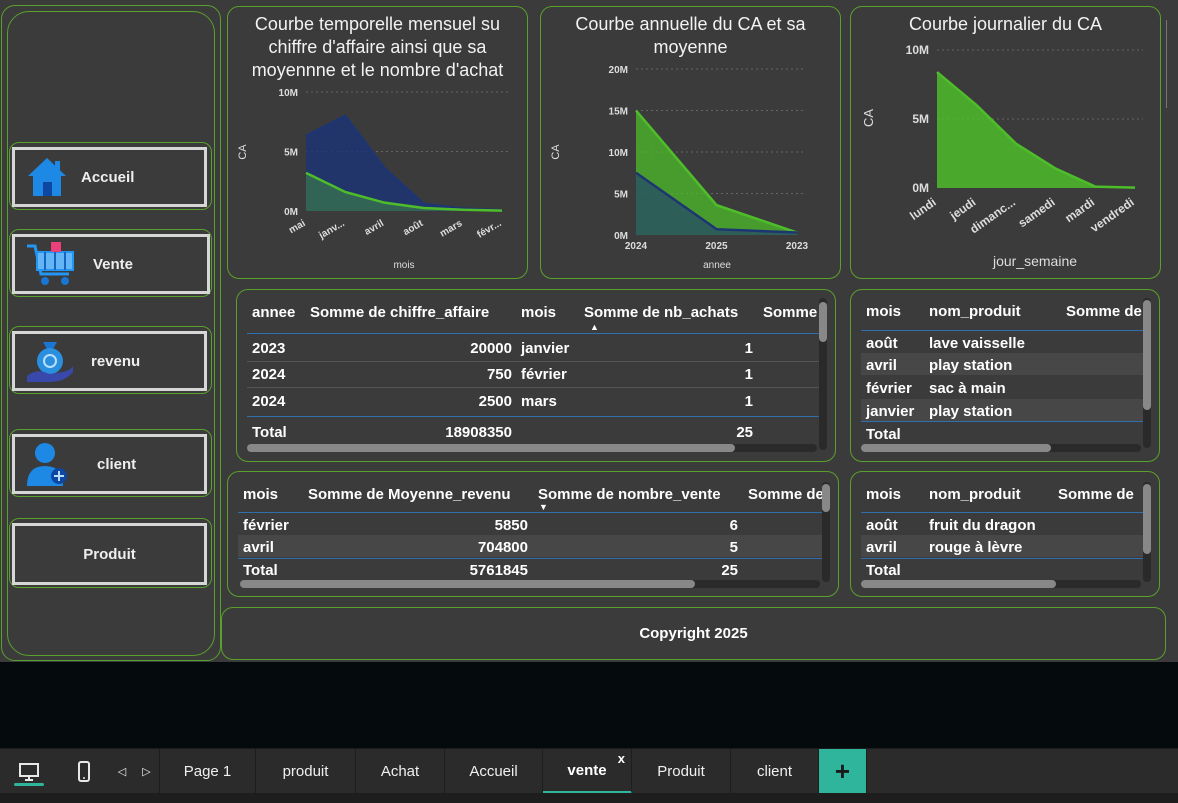  I want to click on next-page-button: ▷, so click(147, 771).